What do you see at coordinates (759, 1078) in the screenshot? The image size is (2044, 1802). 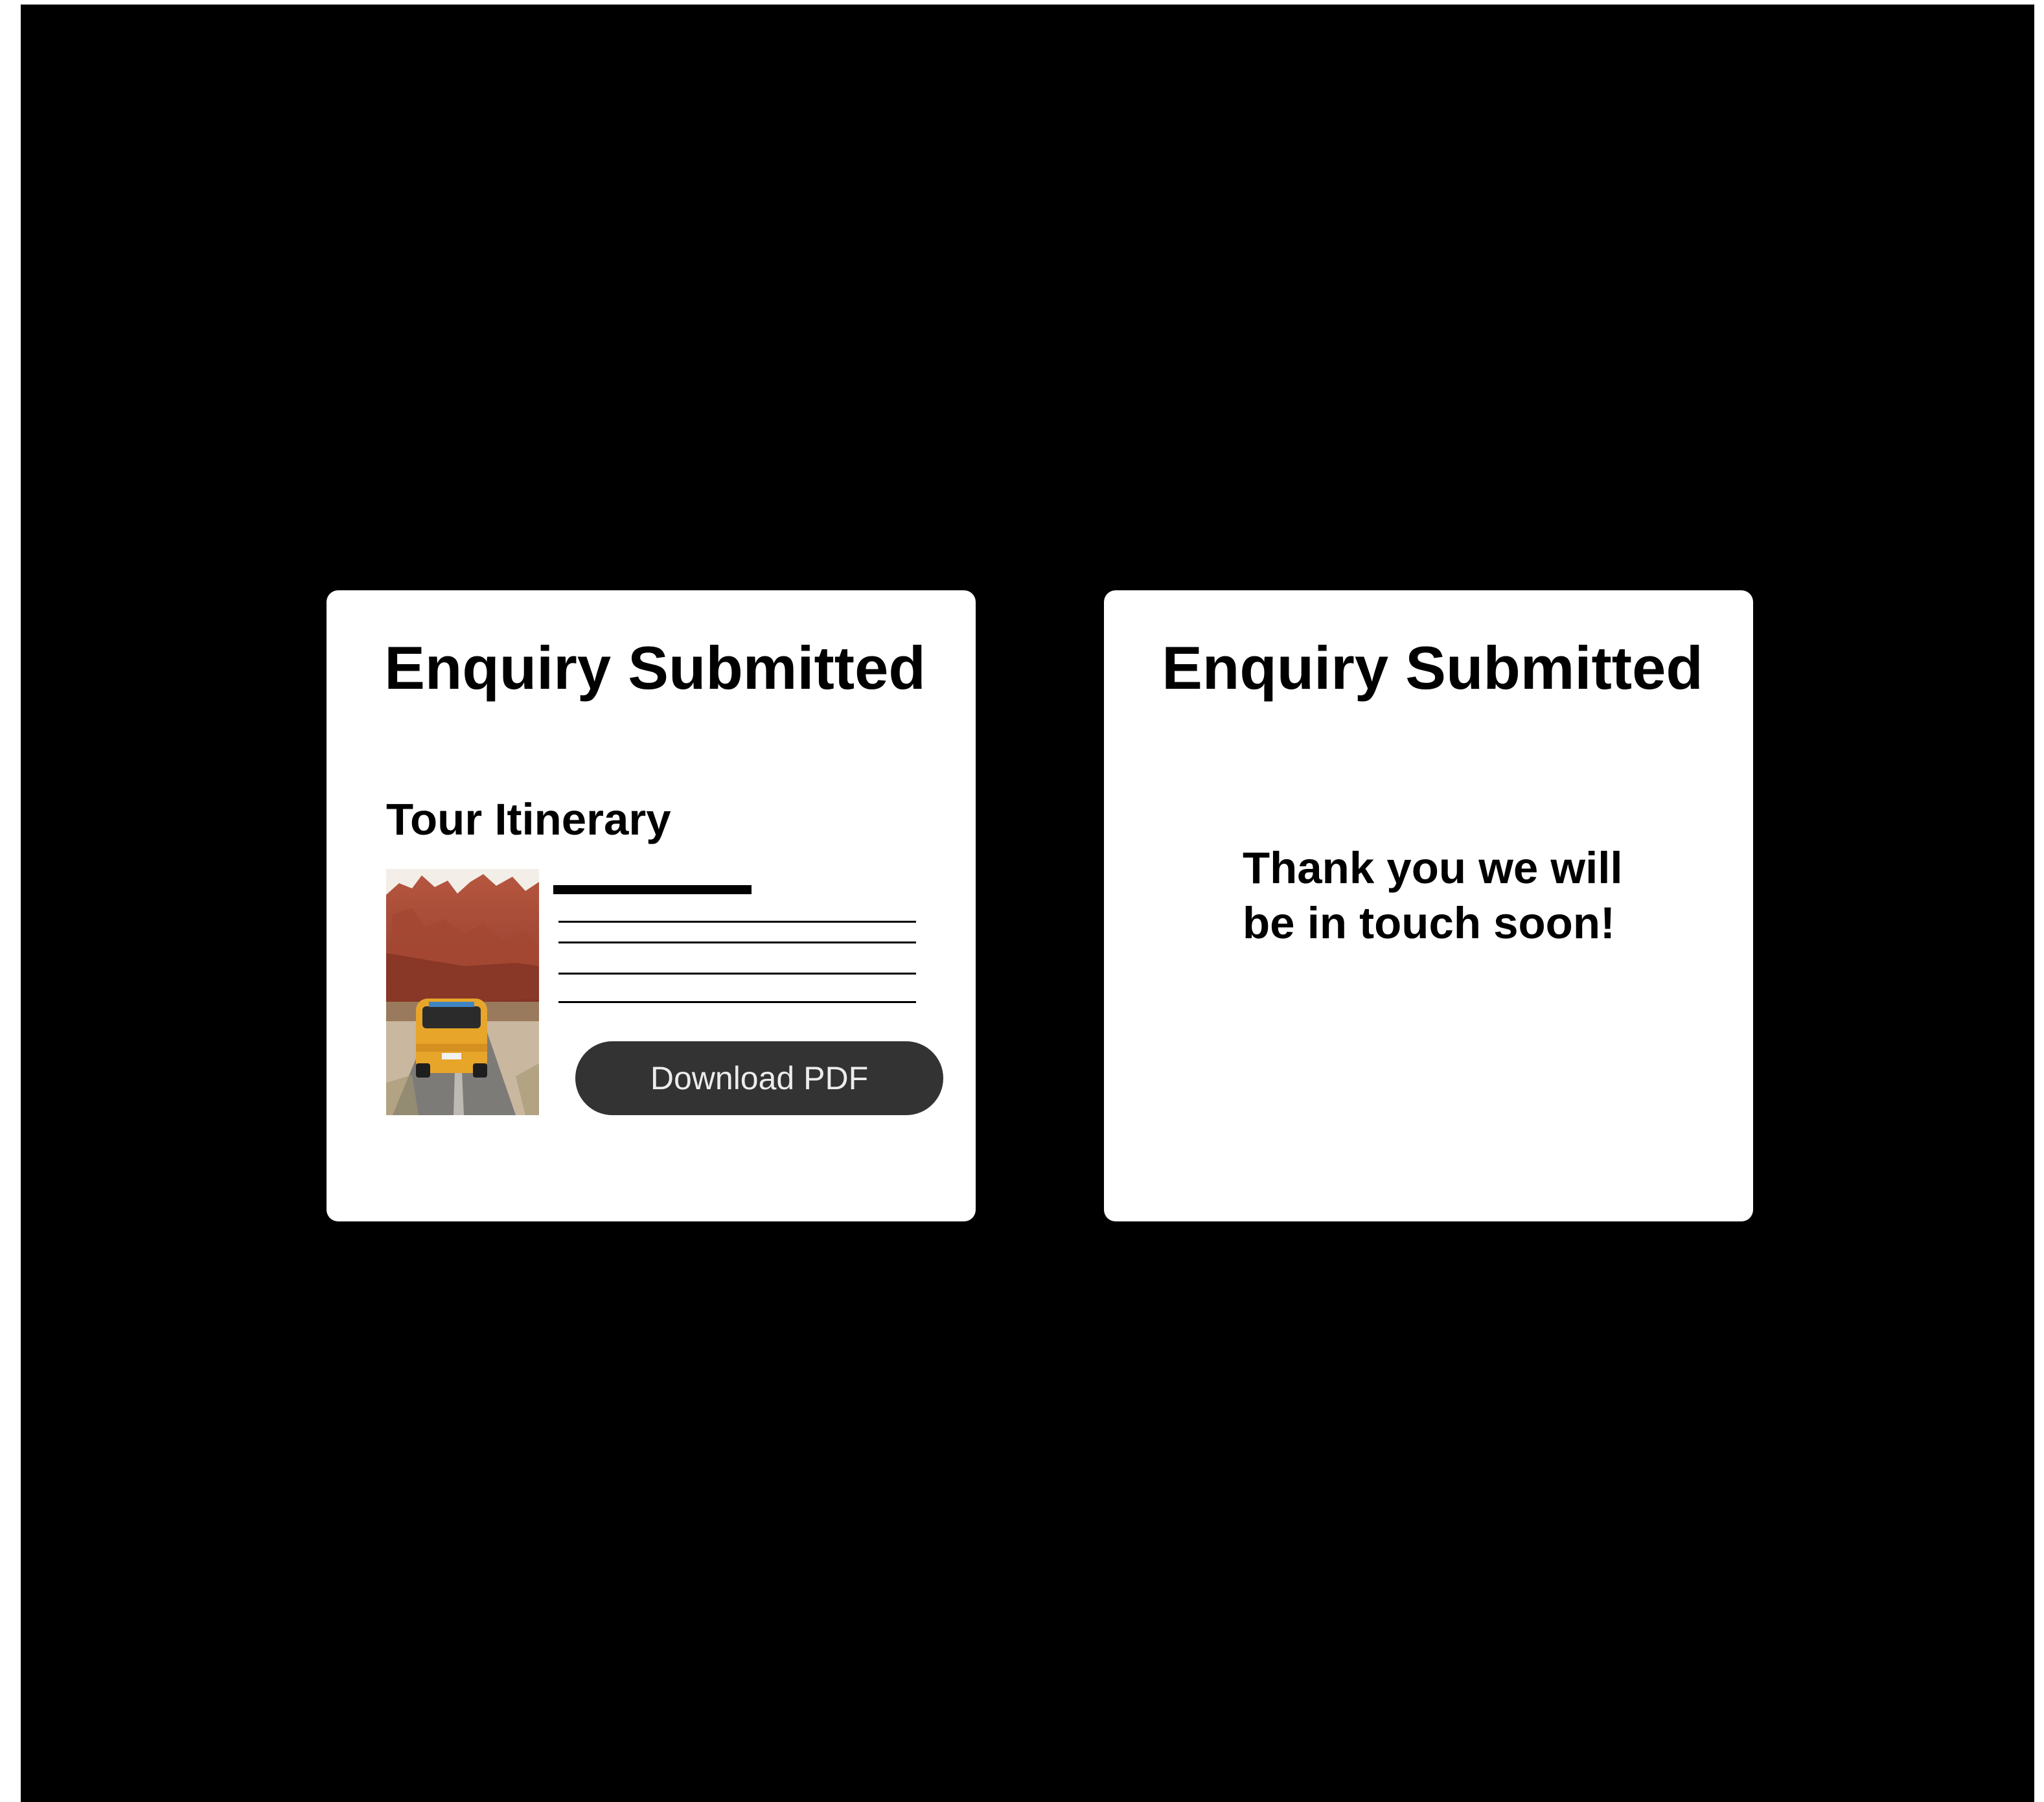 I see `download-pdf-button: Download PDF` at bounding box center [759, 1078].